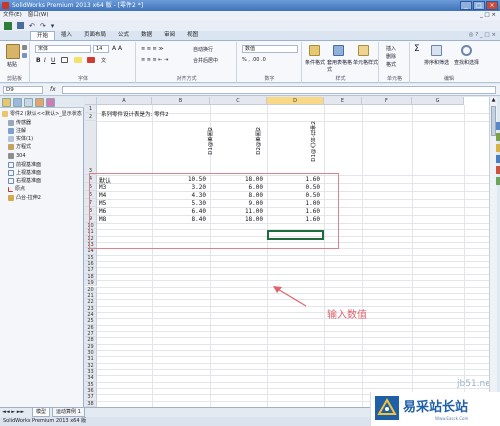 The image size is (500, 426). Describe the element at coordinates (340, 66) in the screenshot. I see `table-format-button: 套用表格格式` at that location.